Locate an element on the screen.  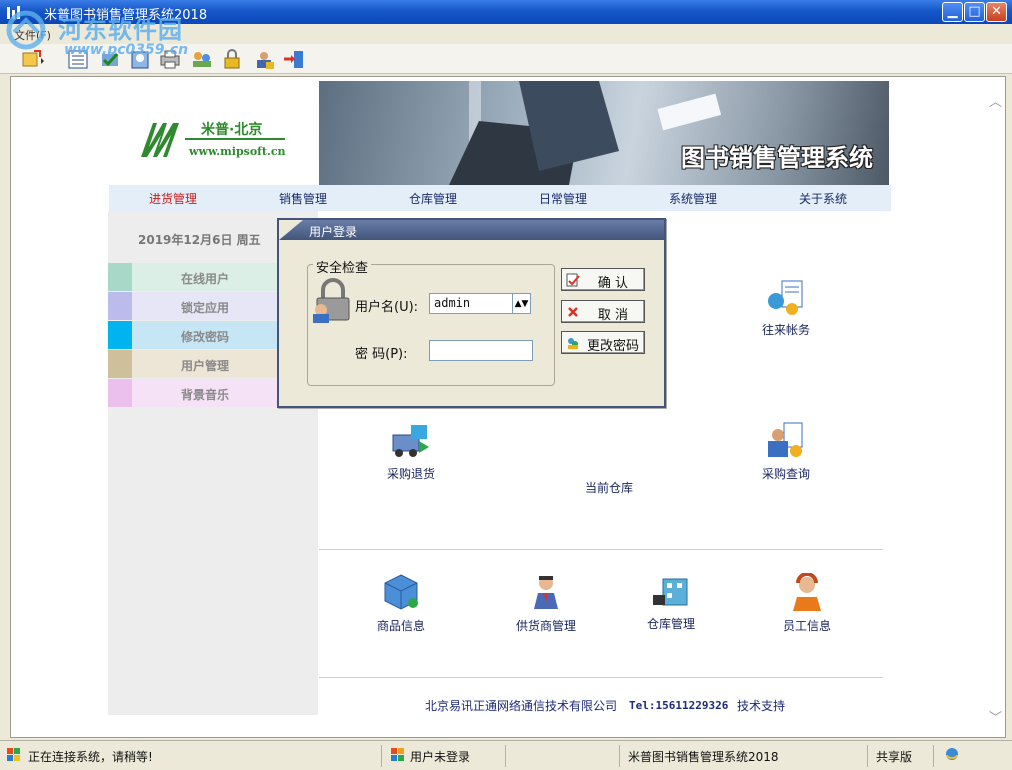
status-connecting: 正在连接系统，请稍等! is located at coordinates (205, 756).